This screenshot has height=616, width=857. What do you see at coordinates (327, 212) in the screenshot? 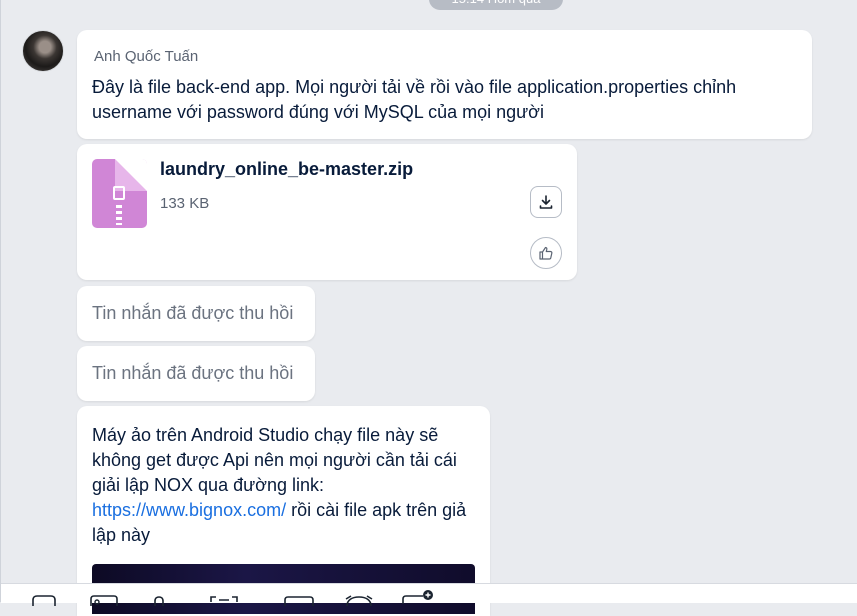
I see `file-message-bubble: laundry_online_be-master.zip 133 KB` at bounding box center [327, 212].